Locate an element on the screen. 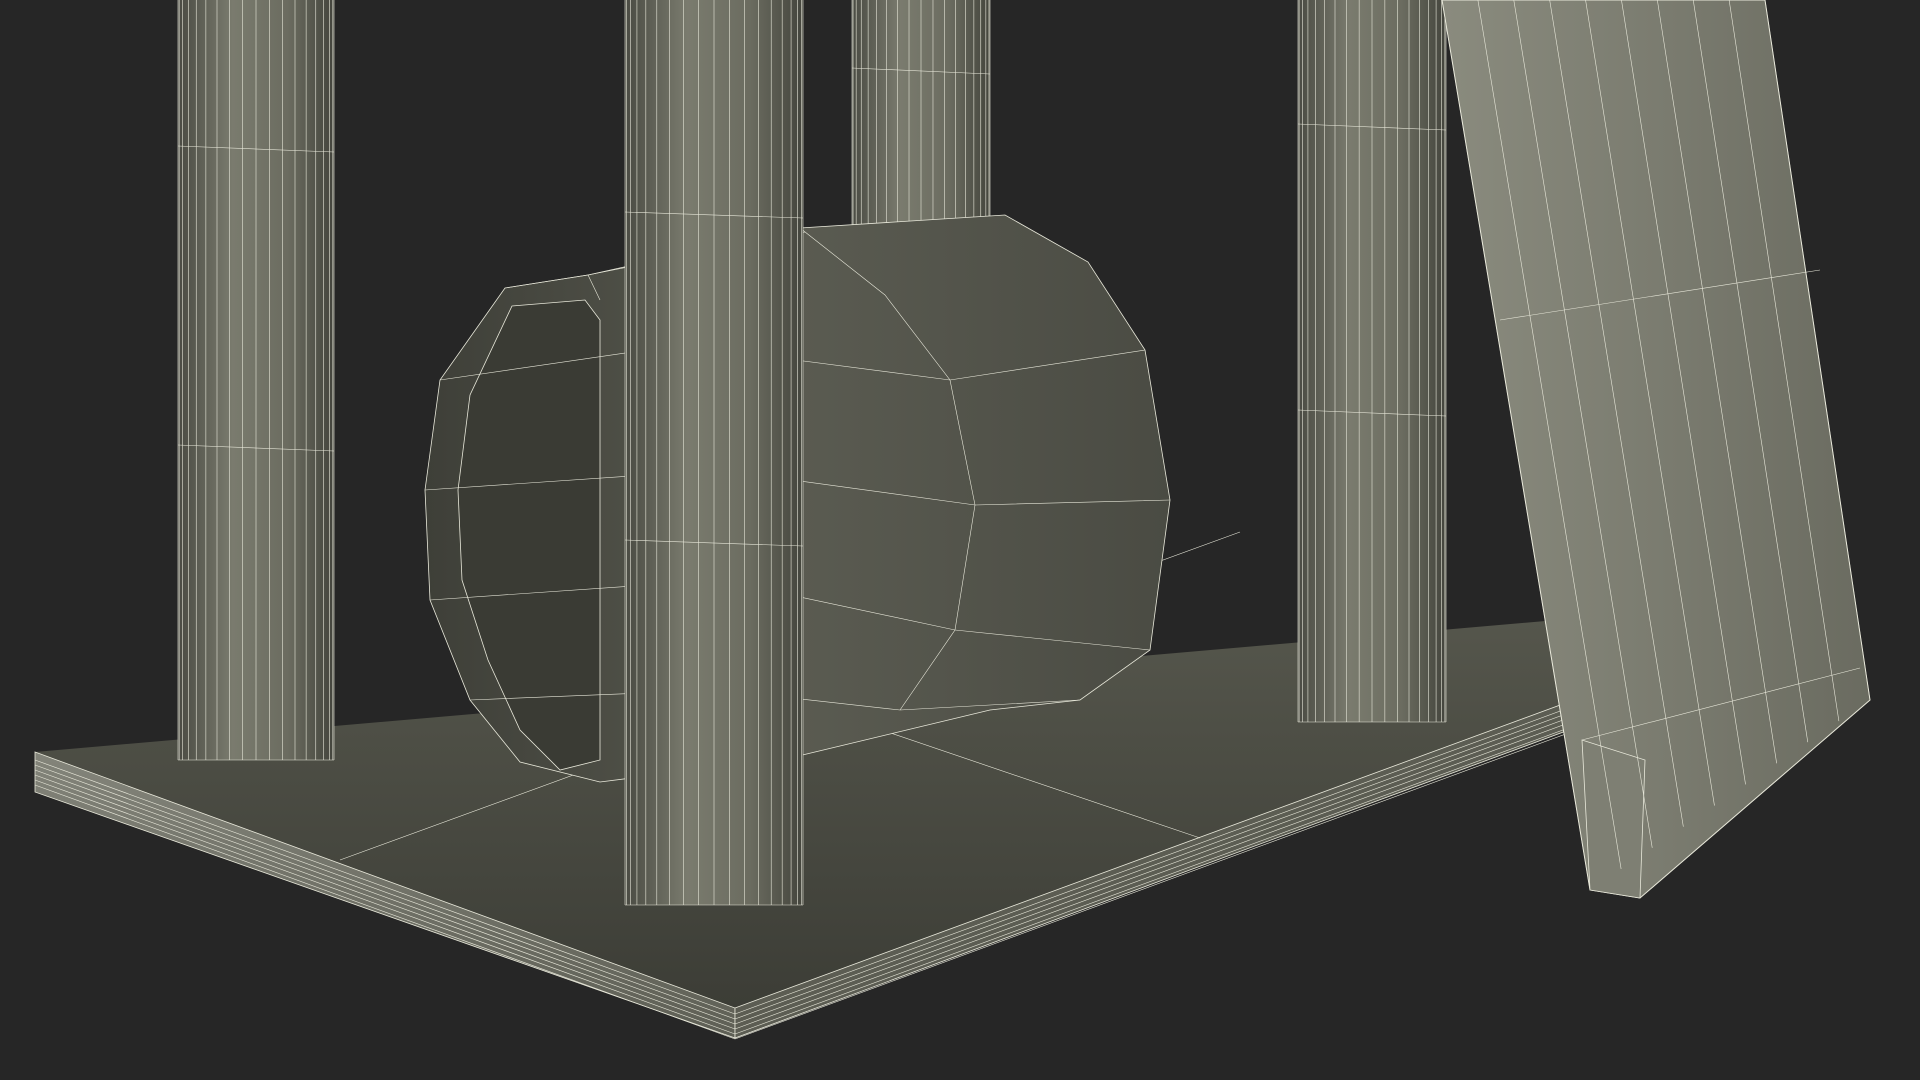  post-back-left is located at coordinates (256, 380).